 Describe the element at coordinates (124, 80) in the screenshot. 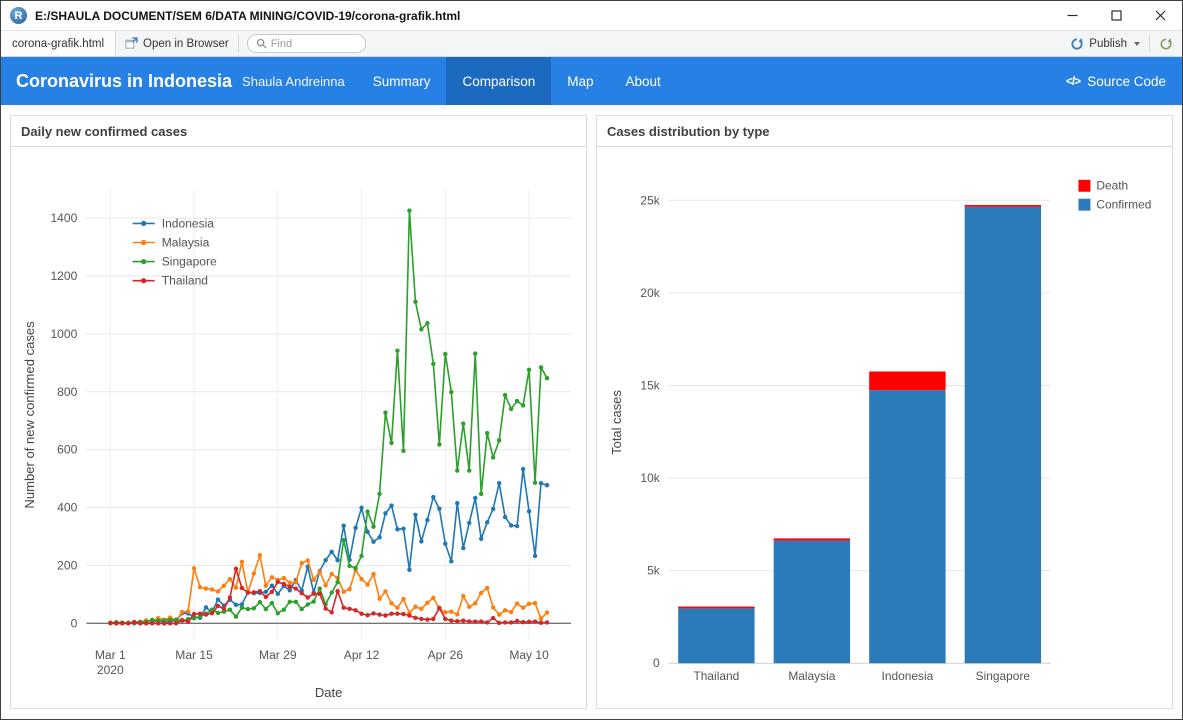

I see `app-title: Coronavirus in Indonesia` at that location.